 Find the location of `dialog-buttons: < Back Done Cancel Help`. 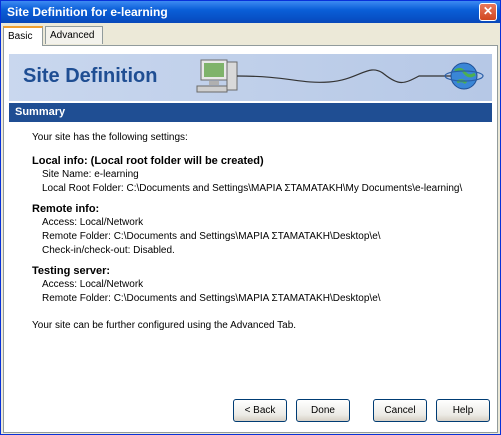

dialog-buttons: < Back Done Cancel Help is located at coordinates (250, 413).